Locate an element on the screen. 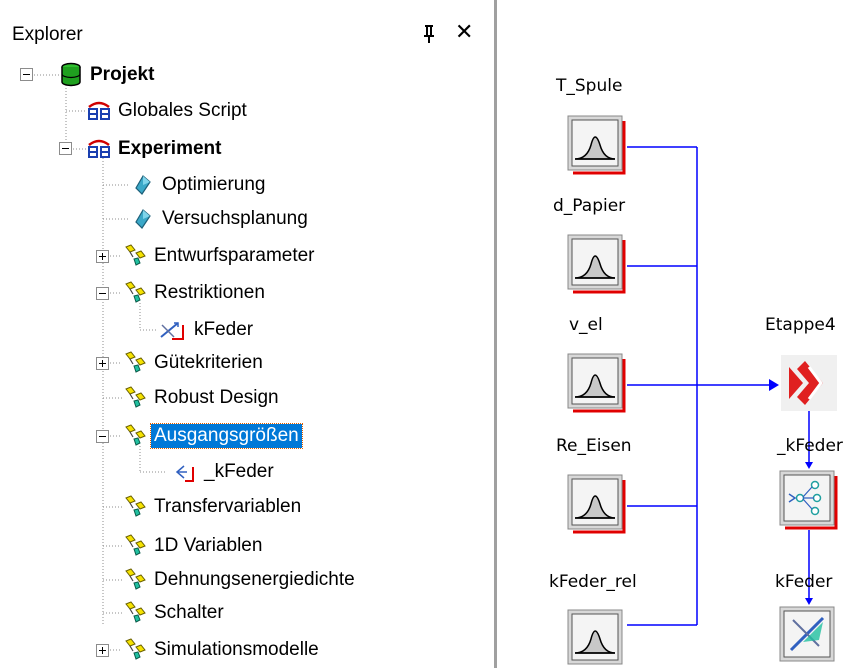 Image resolution: width=845 pixels, height=668 pixels. database-icon is located at coordinates (71, 74).